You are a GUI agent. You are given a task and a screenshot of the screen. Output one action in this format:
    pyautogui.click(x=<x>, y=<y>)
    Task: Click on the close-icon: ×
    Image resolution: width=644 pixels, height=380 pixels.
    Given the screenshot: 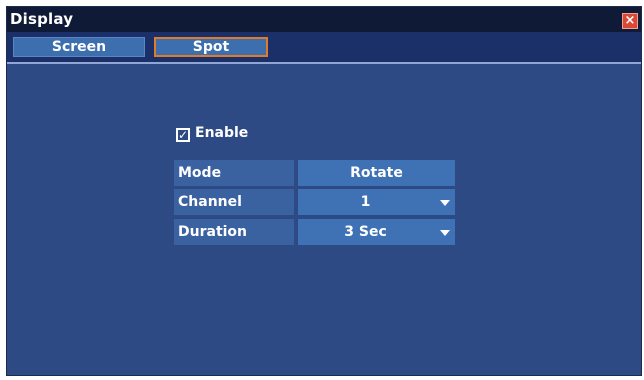 What is the action you would take?
    pyautogui.click(x=630, y=21)
    